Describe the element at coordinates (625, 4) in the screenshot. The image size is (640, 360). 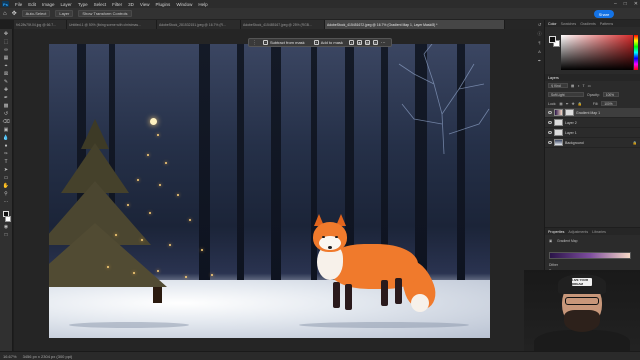
I see `maximize-icon: □` at that location.